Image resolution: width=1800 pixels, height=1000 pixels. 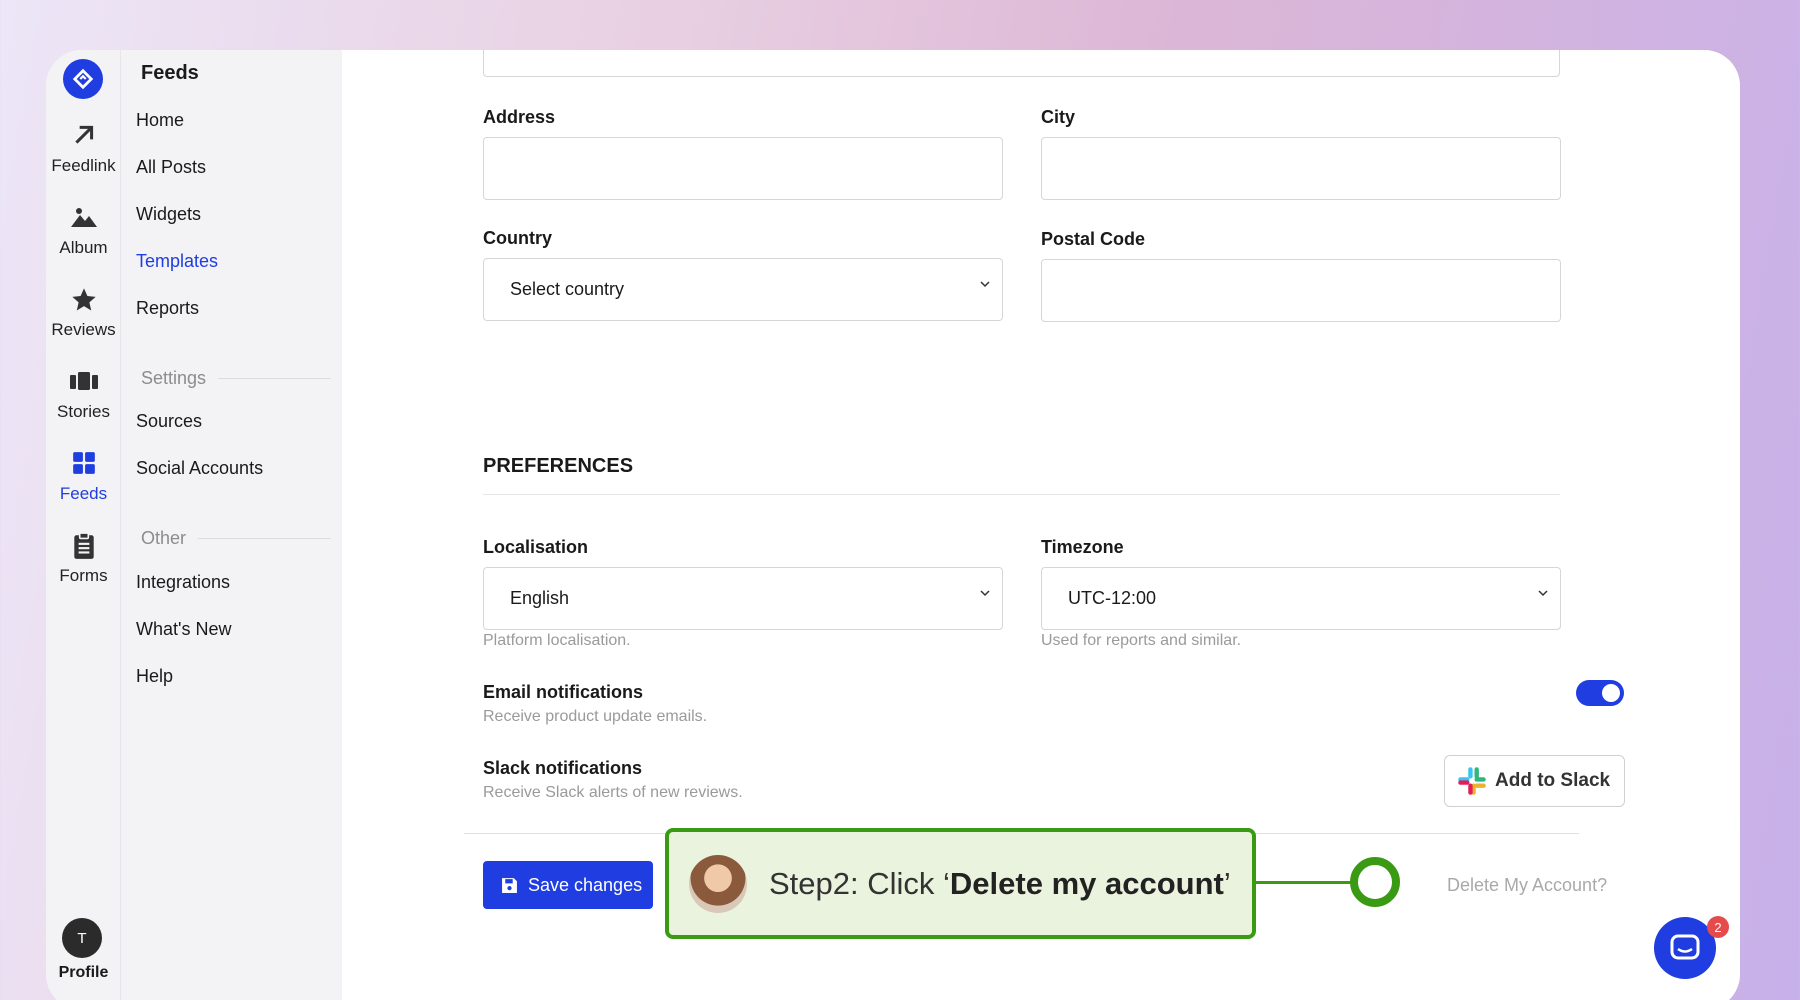 What do you see at coordinates (567, 289) in the screenshot?
I see `country-value: Select country` at bounding box center [567, 289].